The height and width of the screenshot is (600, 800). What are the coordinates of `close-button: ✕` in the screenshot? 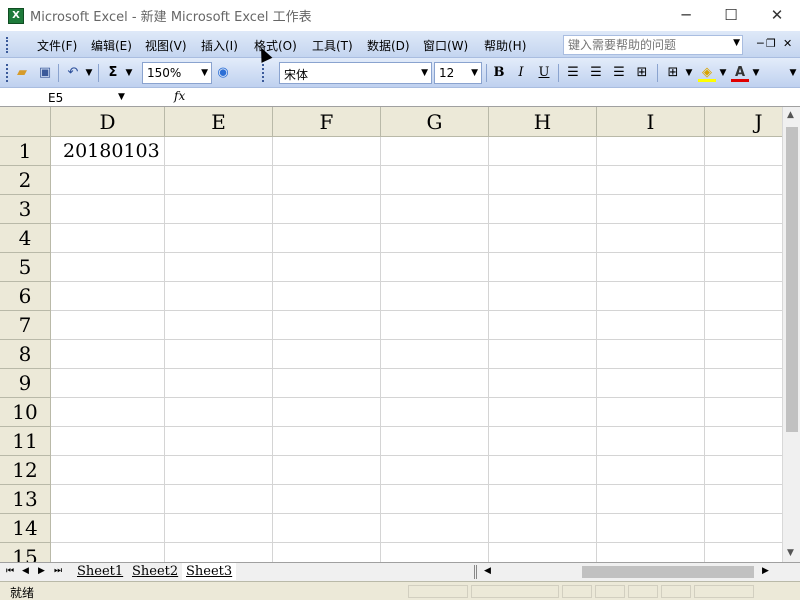 It's located at (777, 15).